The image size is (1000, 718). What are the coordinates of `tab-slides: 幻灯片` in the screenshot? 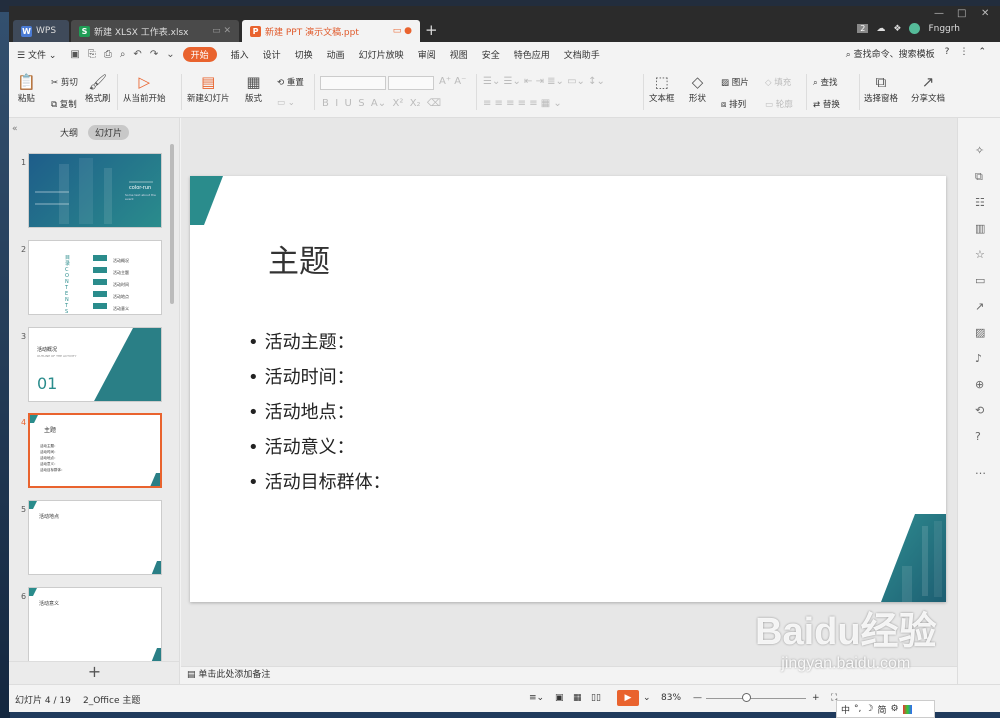 It's located at (109, 132).